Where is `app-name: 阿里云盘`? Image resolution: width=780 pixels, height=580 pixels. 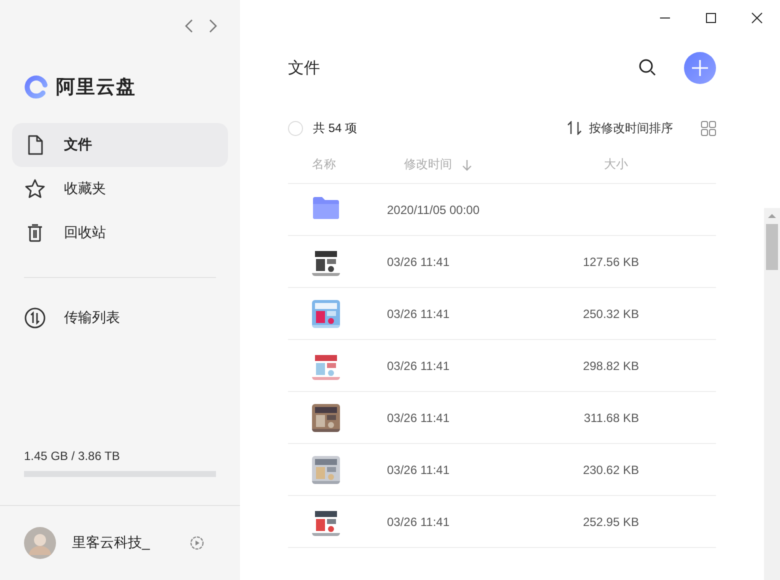
app-name: 阿里云盘 is located at coordinates (96, 88).